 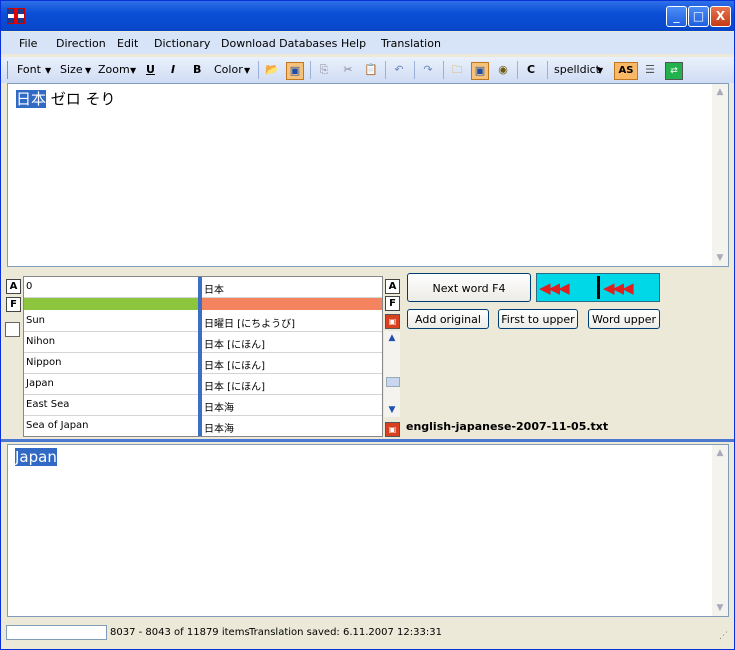 What do you see at coordinates (428, 70) in the screenshot?
I see `redo-icon: ↷` at bounding box center [428, 70].